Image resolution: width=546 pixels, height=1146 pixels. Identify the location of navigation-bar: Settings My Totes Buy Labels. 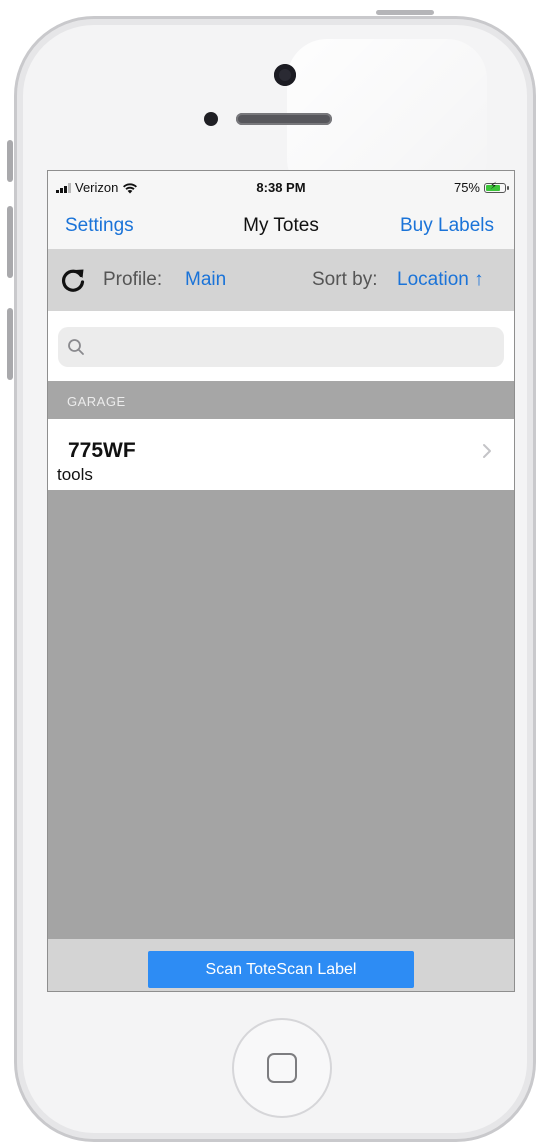
(281, 227).